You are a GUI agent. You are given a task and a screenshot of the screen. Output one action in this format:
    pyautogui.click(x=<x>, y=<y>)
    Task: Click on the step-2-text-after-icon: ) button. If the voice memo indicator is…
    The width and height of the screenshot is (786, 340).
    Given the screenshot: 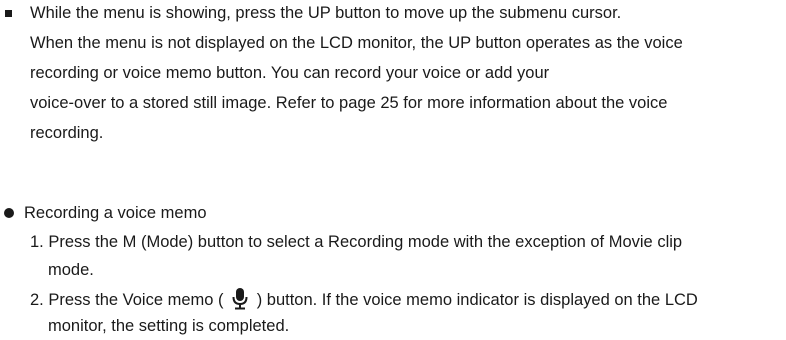 What is the action you would take?
    pyautogui.click(x=477, y=300)
    